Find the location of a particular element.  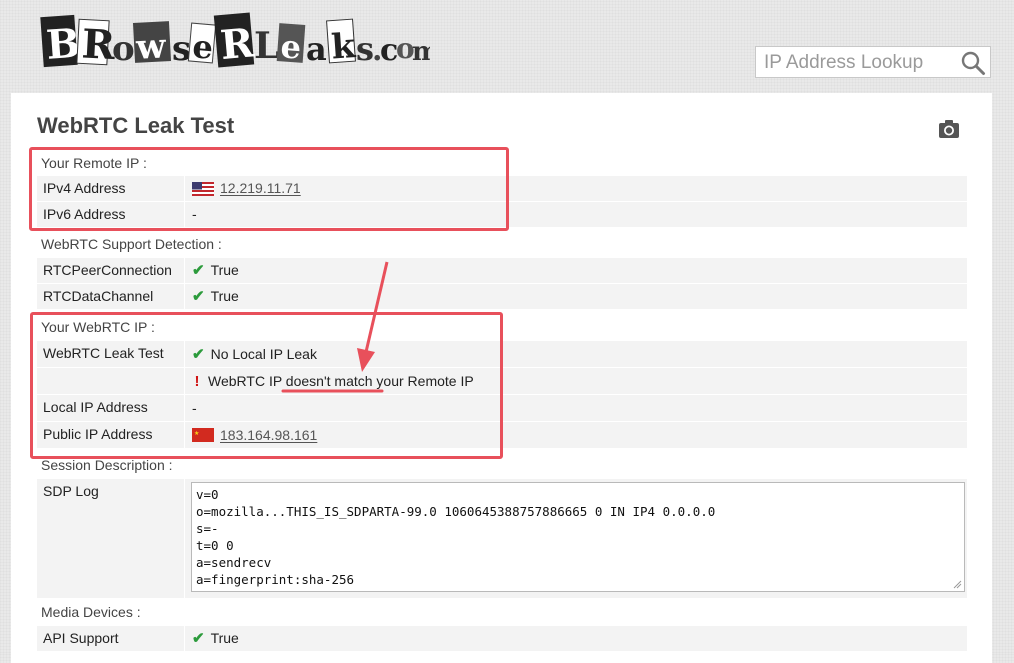

rtcpeer-value: True is located at coordinates (224, 270).